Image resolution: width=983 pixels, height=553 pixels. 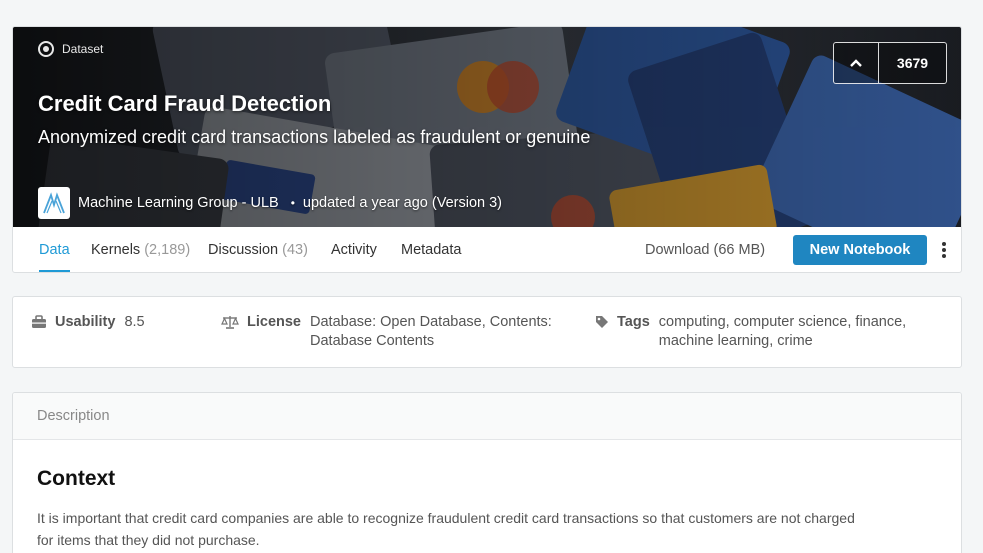 What do you see at coordinates (134, 322) in the screenshot?
I see `usability-value: 8.5` at bounding box center [134, 322].